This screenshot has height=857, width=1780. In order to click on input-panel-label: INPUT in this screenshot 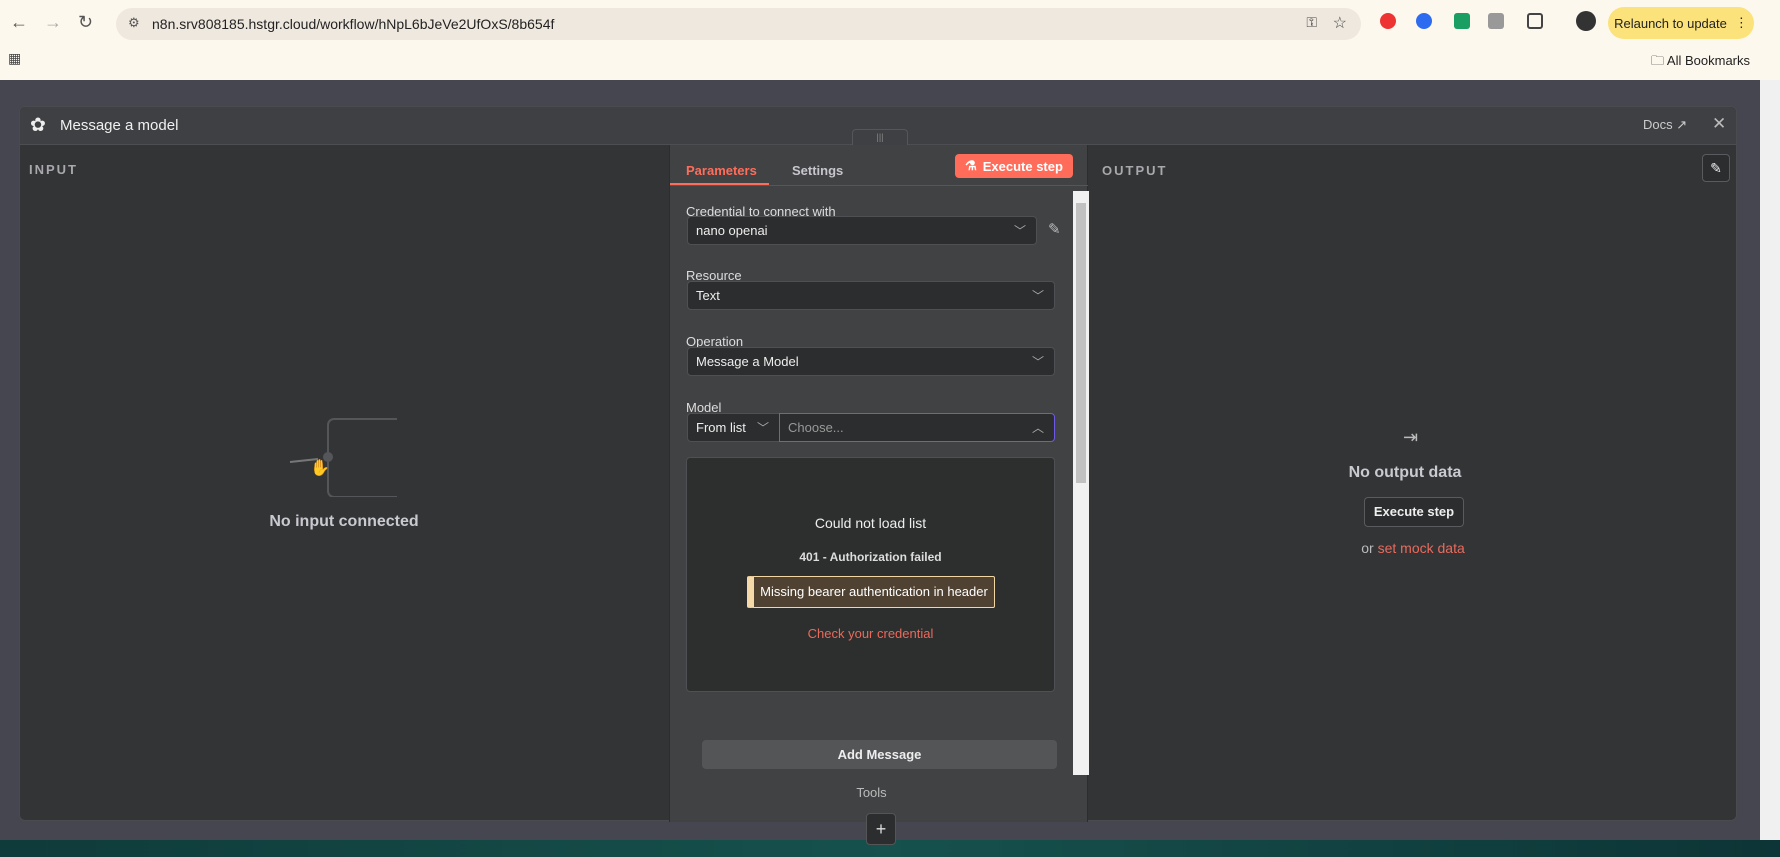, I will do `click(53, 169)`.